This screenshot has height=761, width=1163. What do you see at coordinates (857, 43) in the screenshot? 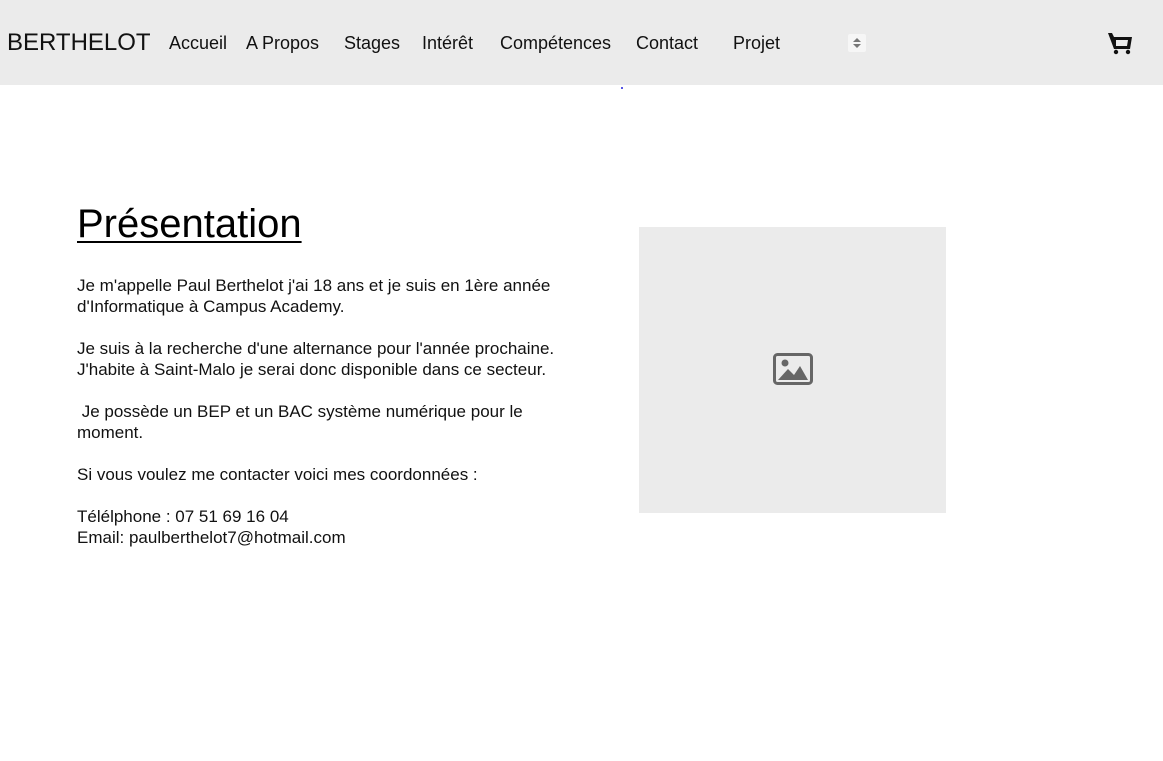
I see `sort-arrows-icon` at bounding box center [857, 43].